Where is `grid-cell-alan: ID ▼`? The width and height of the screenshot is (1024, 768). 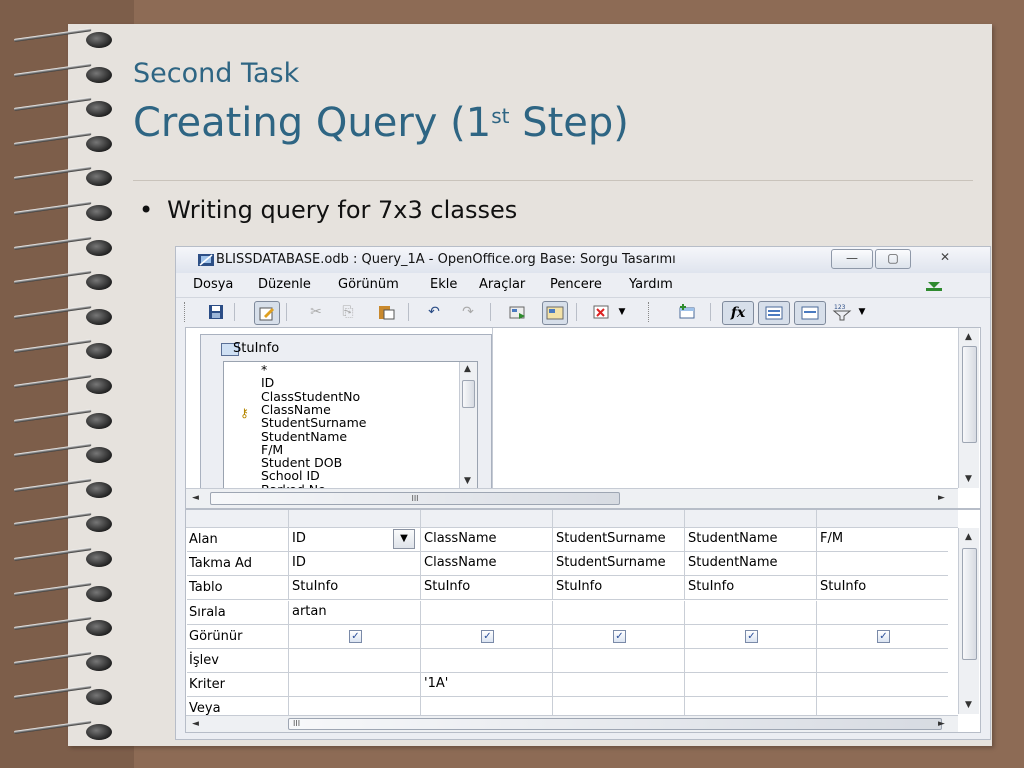 grid-cell-alan: ID ▼ is located at coordinates (354, 540).